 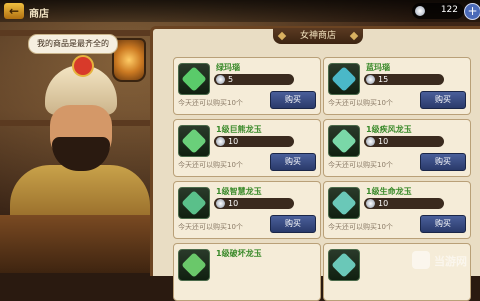 What do you see at coordinates (247, 86) in the screenshot?
I see `shop-item-card: 绿玛瑙 5 今天还可以购买10个 购买` at bounding box center [247, 86].